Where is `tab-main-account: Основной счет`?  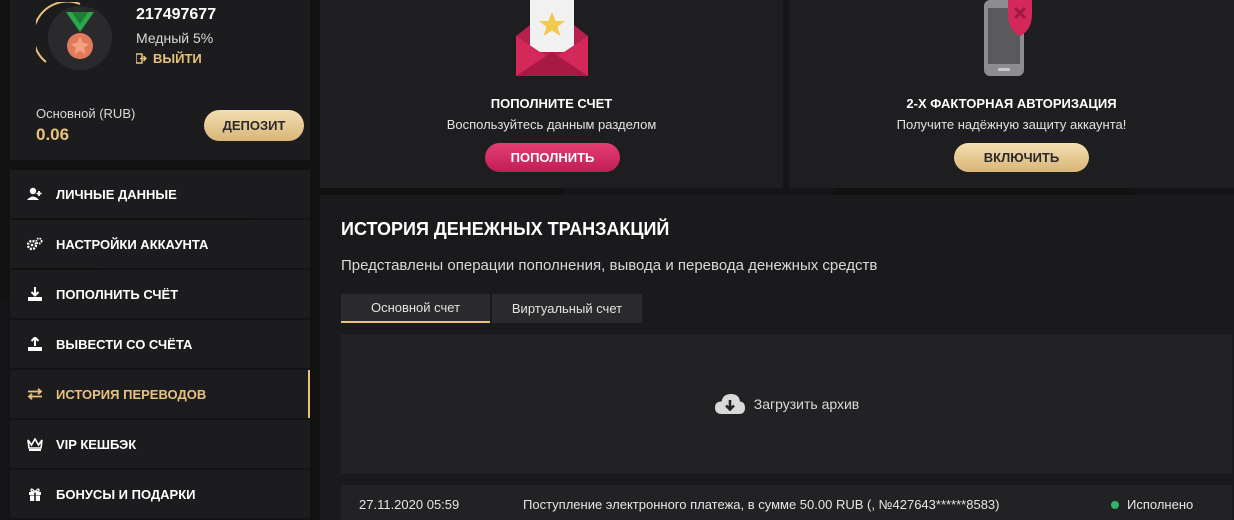 tab-main-account: Основной счет is located at coordinates (415, 308).